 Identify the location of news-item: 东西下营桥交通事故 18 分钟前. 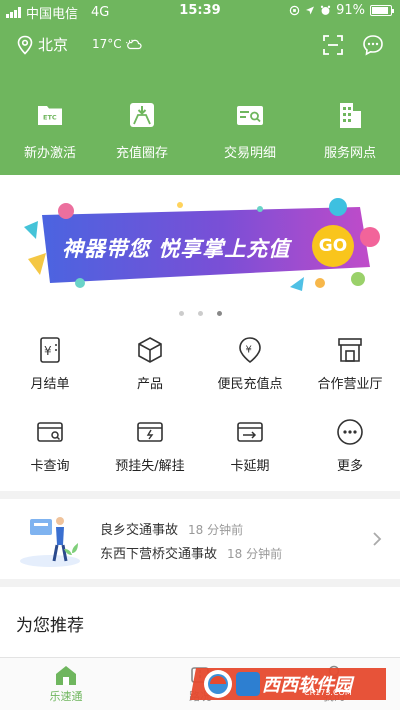
(191, 552).